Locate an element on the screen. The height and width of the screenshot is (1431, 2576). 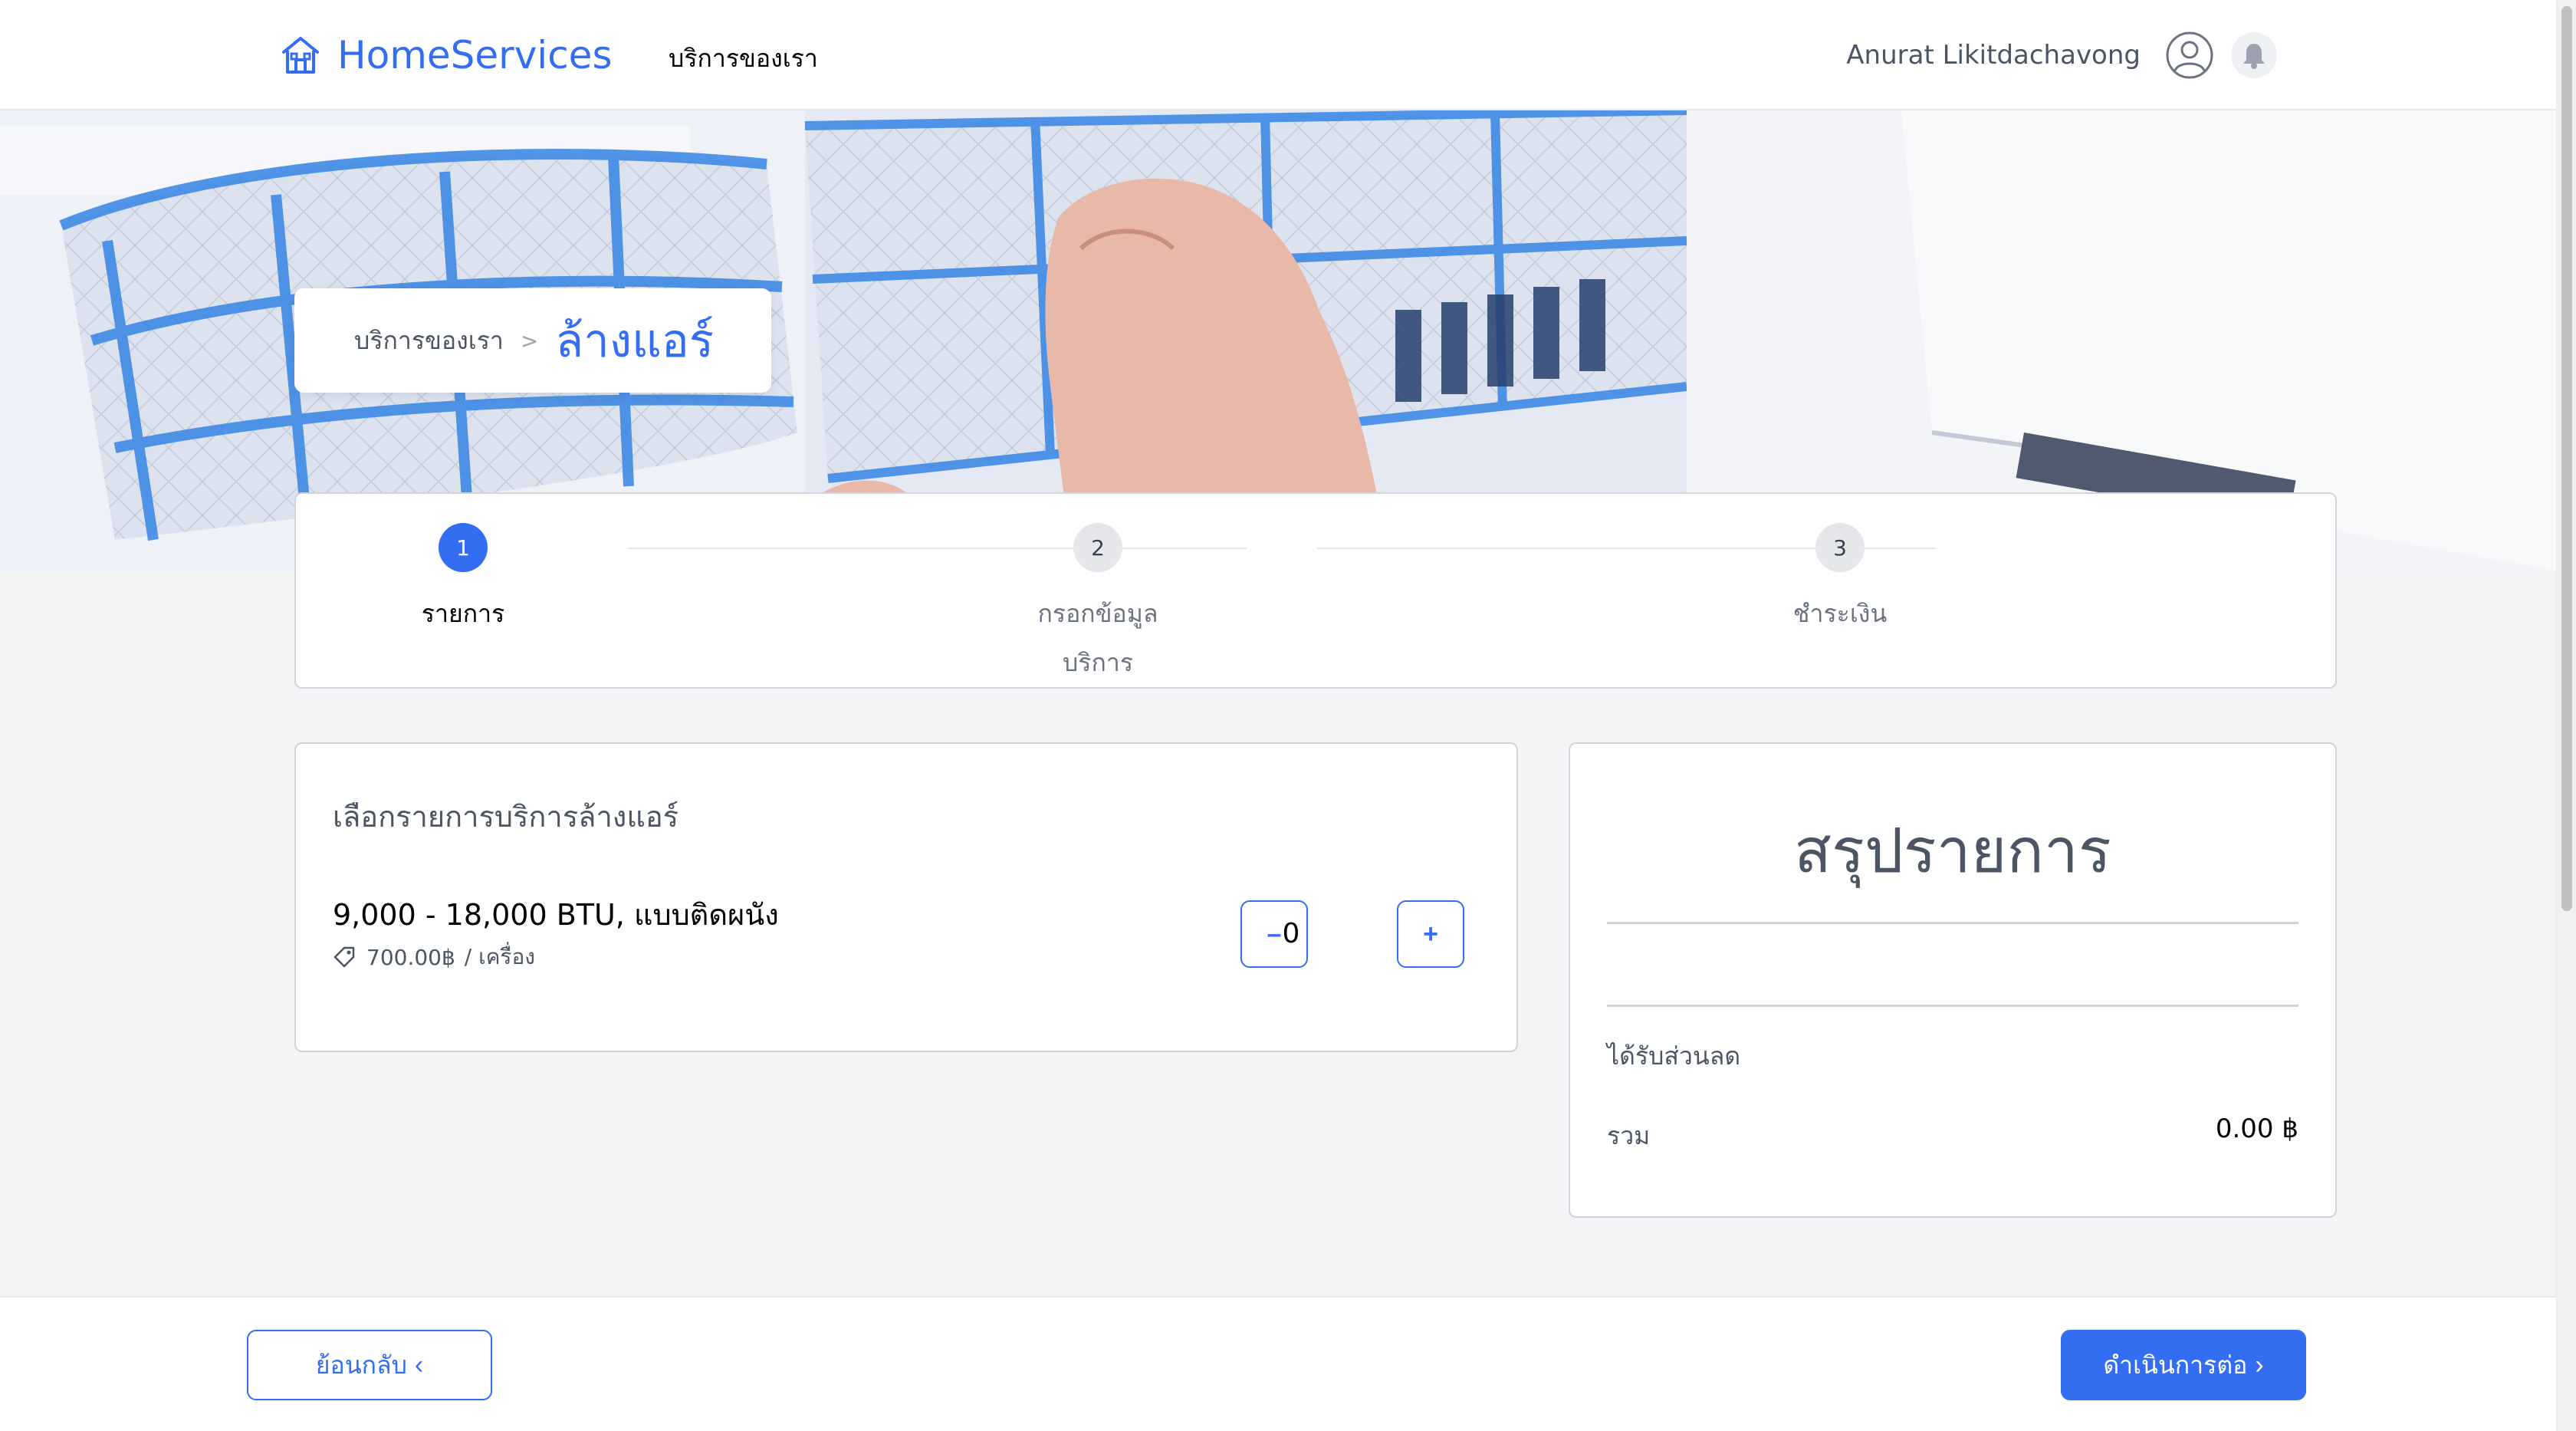
back-button: ย้อนกลับ ‹ is located at coordinates (369, 1365).